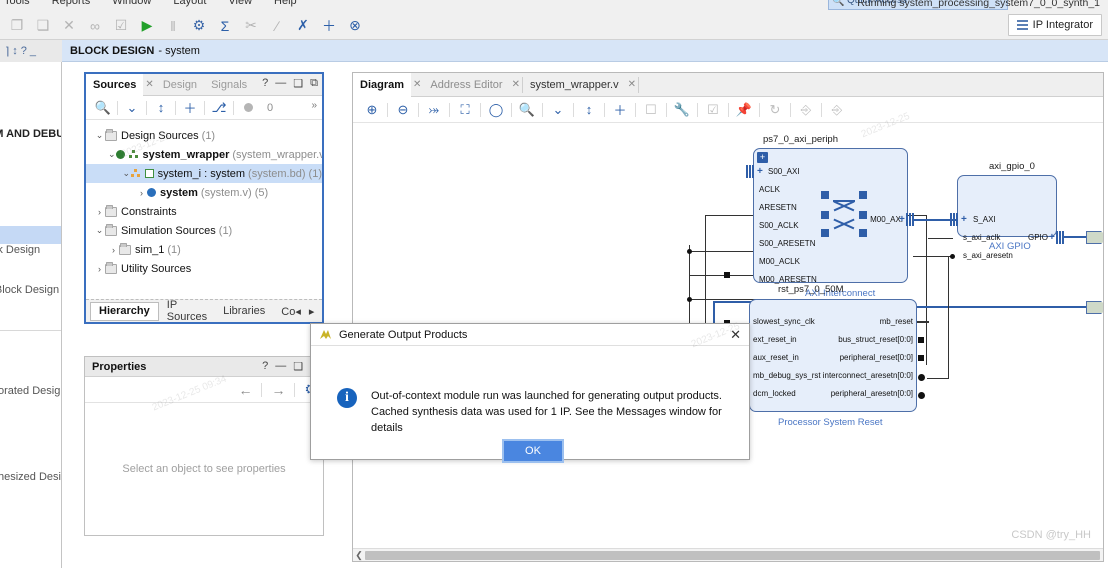 The width and height of the screenshot is (1108, 568). I want to click on copy-button: ❐, so click(17, 26).